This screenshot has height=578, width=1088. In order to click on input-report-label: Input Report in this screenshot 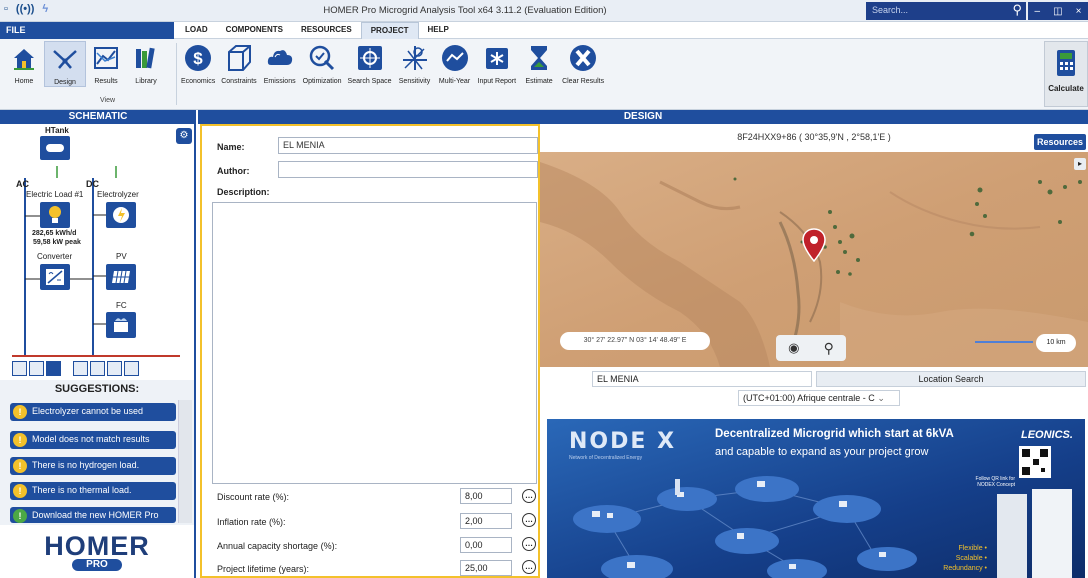, I will do `click(497, 81)`.